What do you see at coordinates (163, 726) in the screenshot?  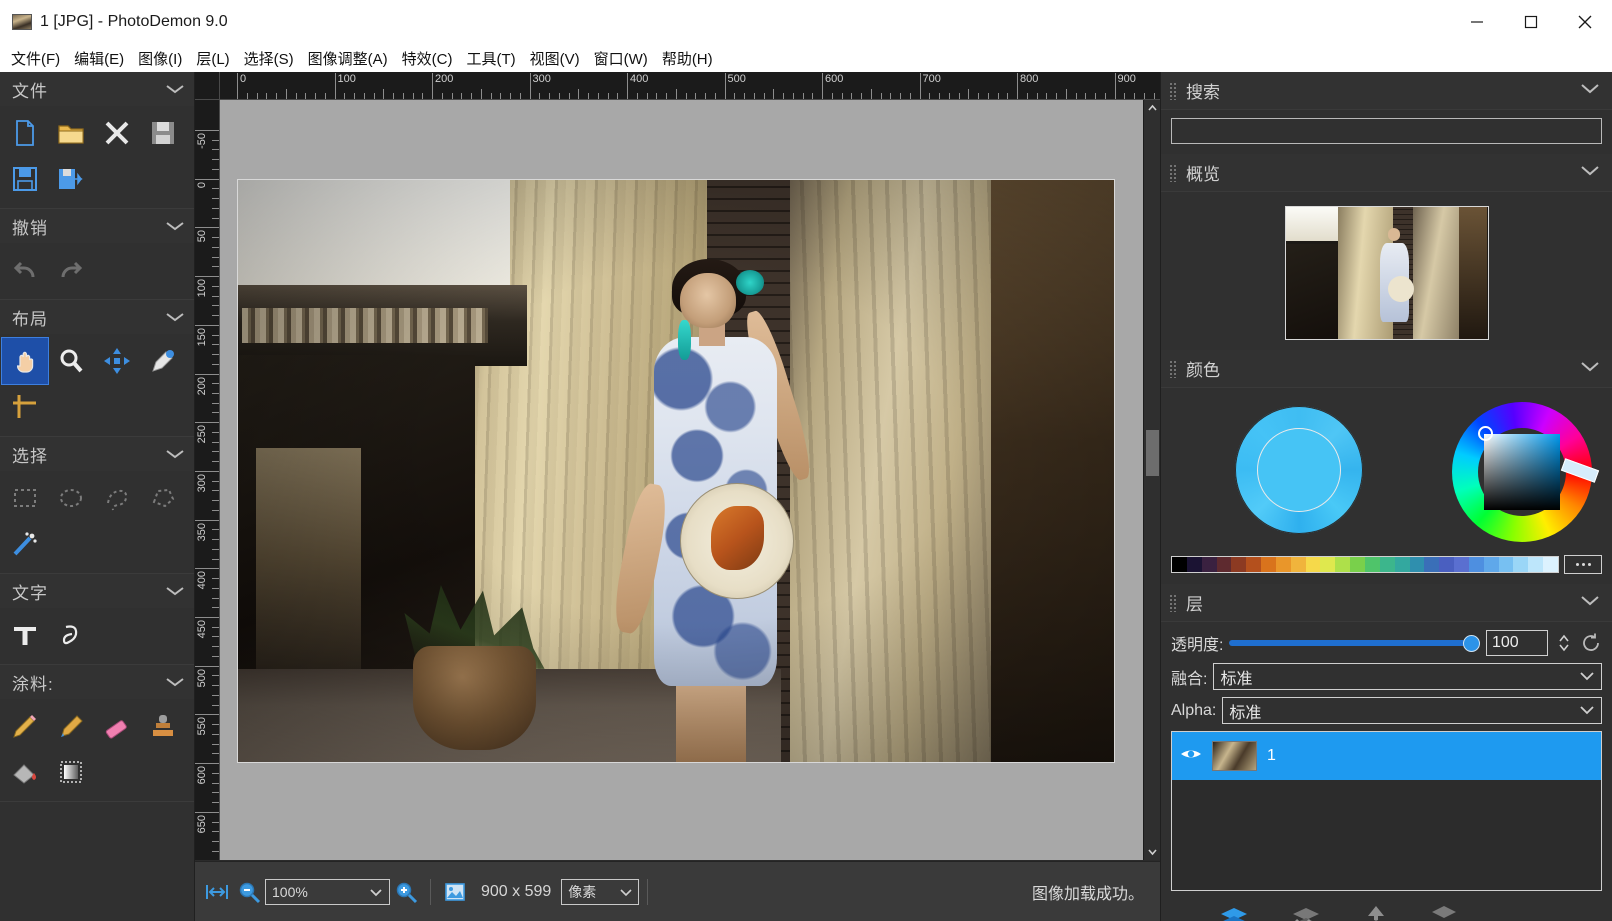 I see `clone-stamp-tool` at bounding box center [163, 726].